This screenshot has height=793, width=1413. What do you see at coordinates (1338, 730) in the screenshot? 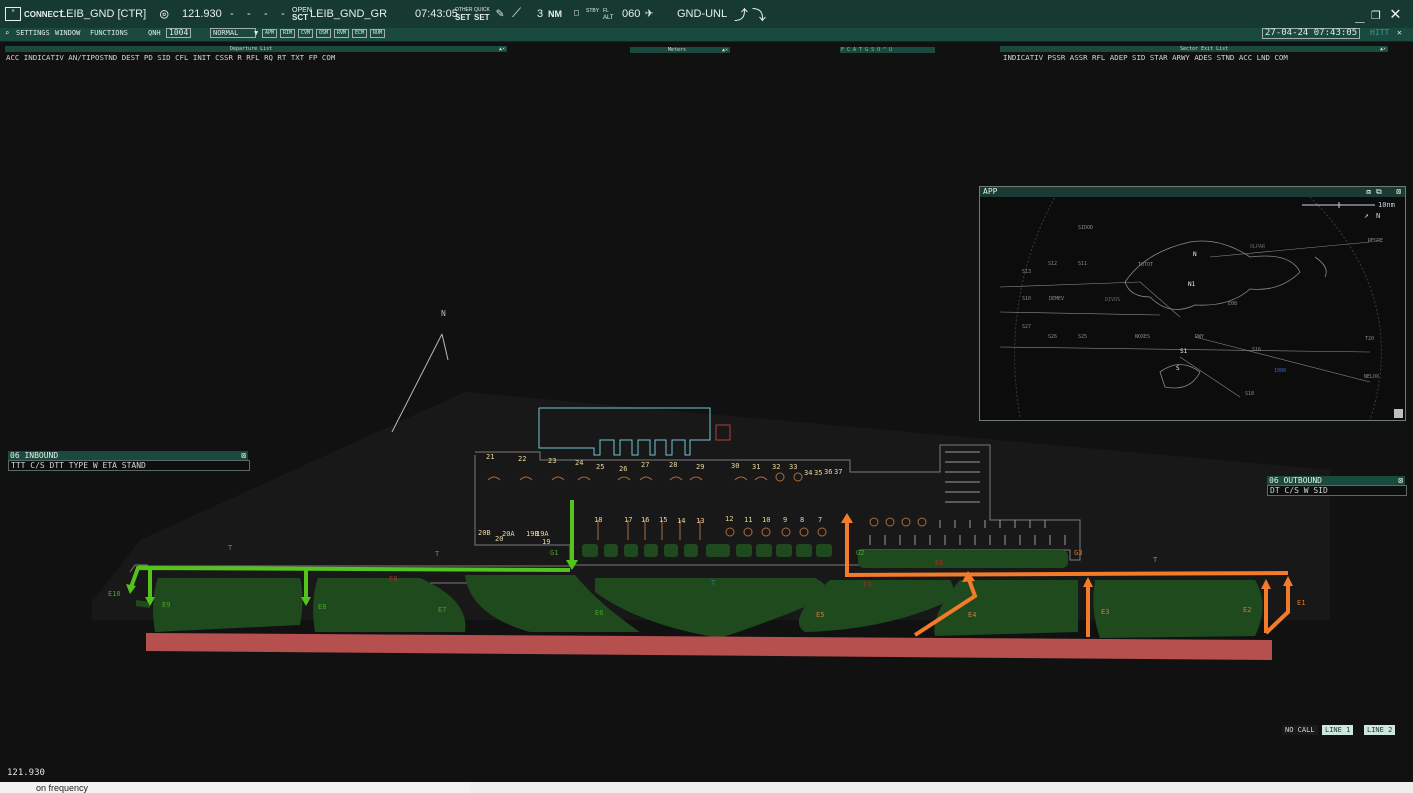
I see `line-1-button: LINE 1` at bounding box center [1338, 730].